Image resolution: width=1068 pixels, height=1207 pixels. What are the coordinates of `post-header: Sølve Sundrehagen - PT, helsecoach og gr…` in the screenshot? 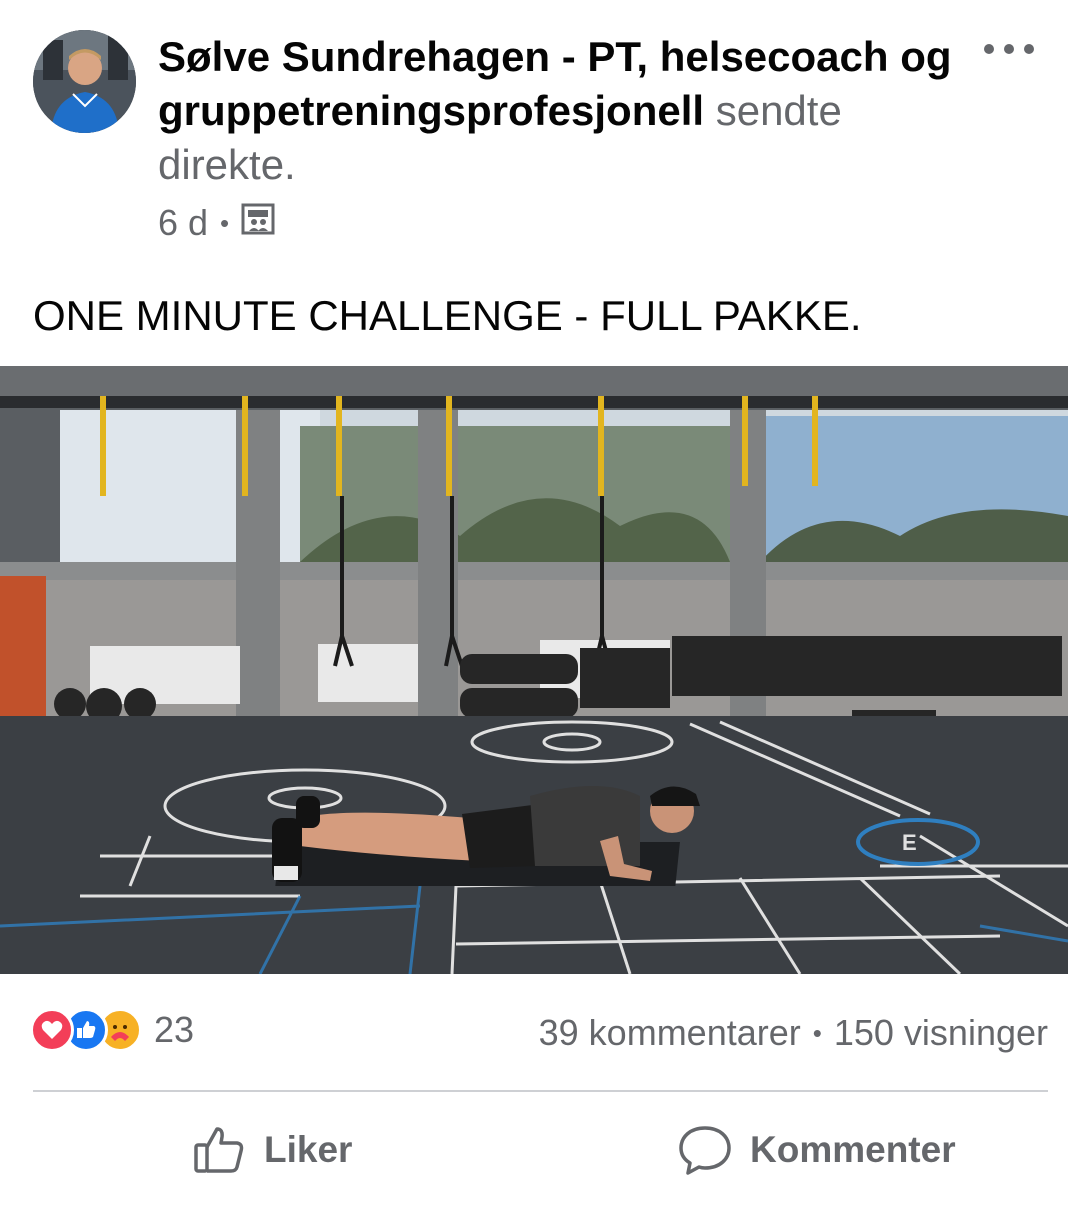 It's located at (558, 111).